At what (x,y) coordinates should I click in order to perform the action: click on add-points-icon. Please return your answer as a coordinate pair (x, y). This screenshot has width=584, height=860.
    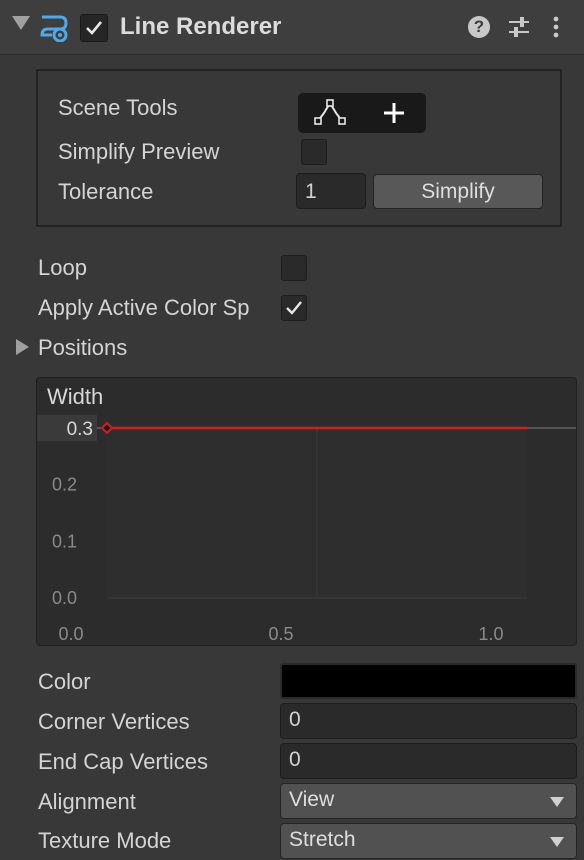
    Looking at the image, I should click on (394, 113).